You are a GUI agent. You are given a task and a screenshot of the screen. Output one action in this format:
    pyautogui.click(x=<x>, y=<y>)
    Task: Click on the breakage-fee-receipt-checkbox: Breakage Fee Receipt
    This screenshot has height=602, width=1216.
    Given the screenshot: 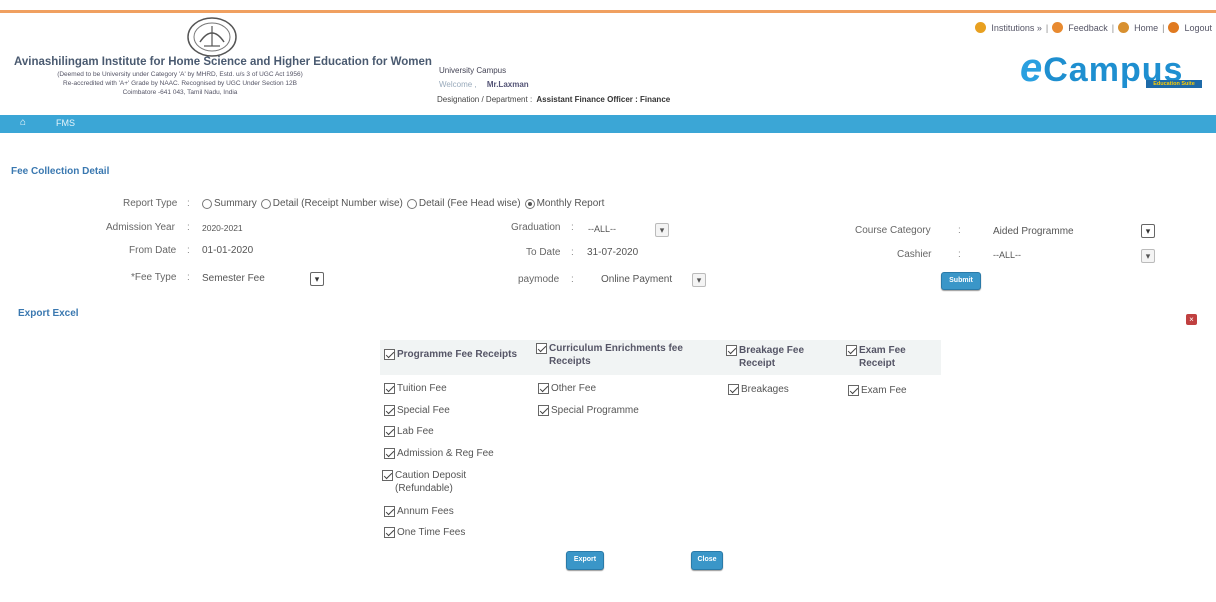 What is the action you would take?
    pyautogui.click(x=776, y=357)
    